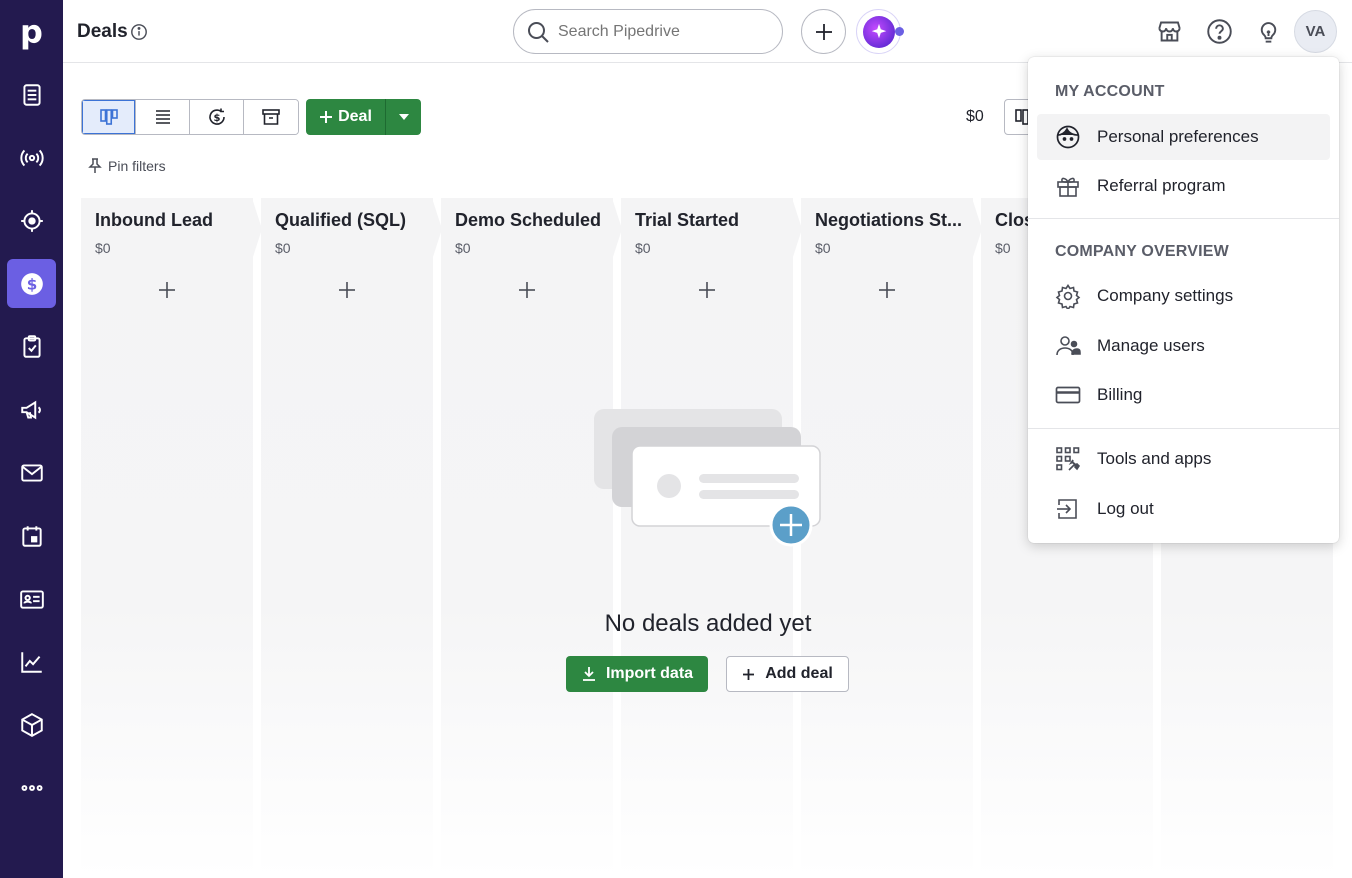  I want to click on lightbulb-icon, so click(1268, 31).